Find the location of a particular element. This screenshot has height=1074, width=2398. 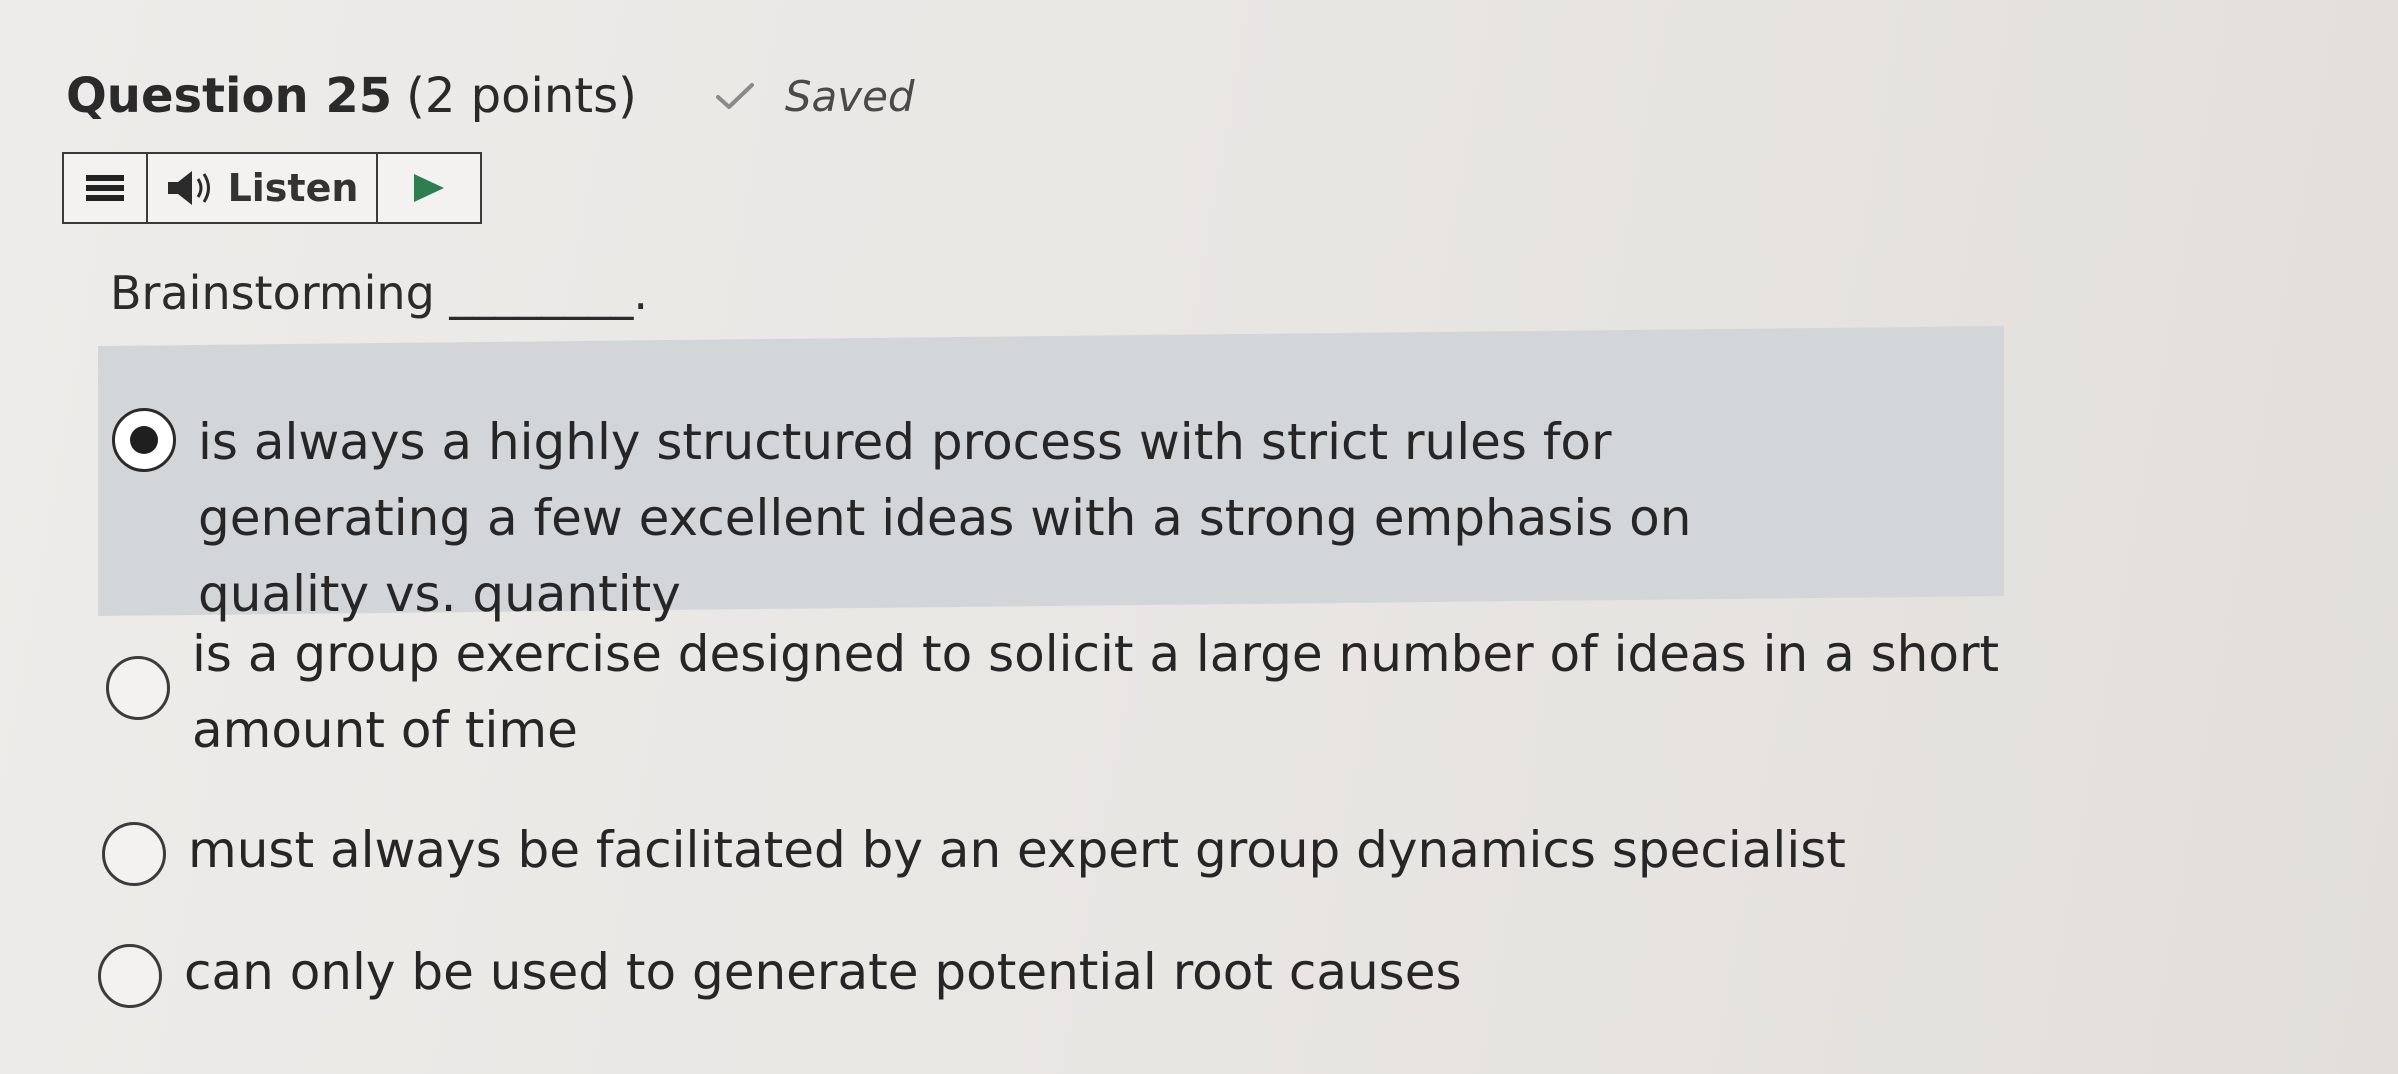

play-icon is located at coordinates (429, 188).